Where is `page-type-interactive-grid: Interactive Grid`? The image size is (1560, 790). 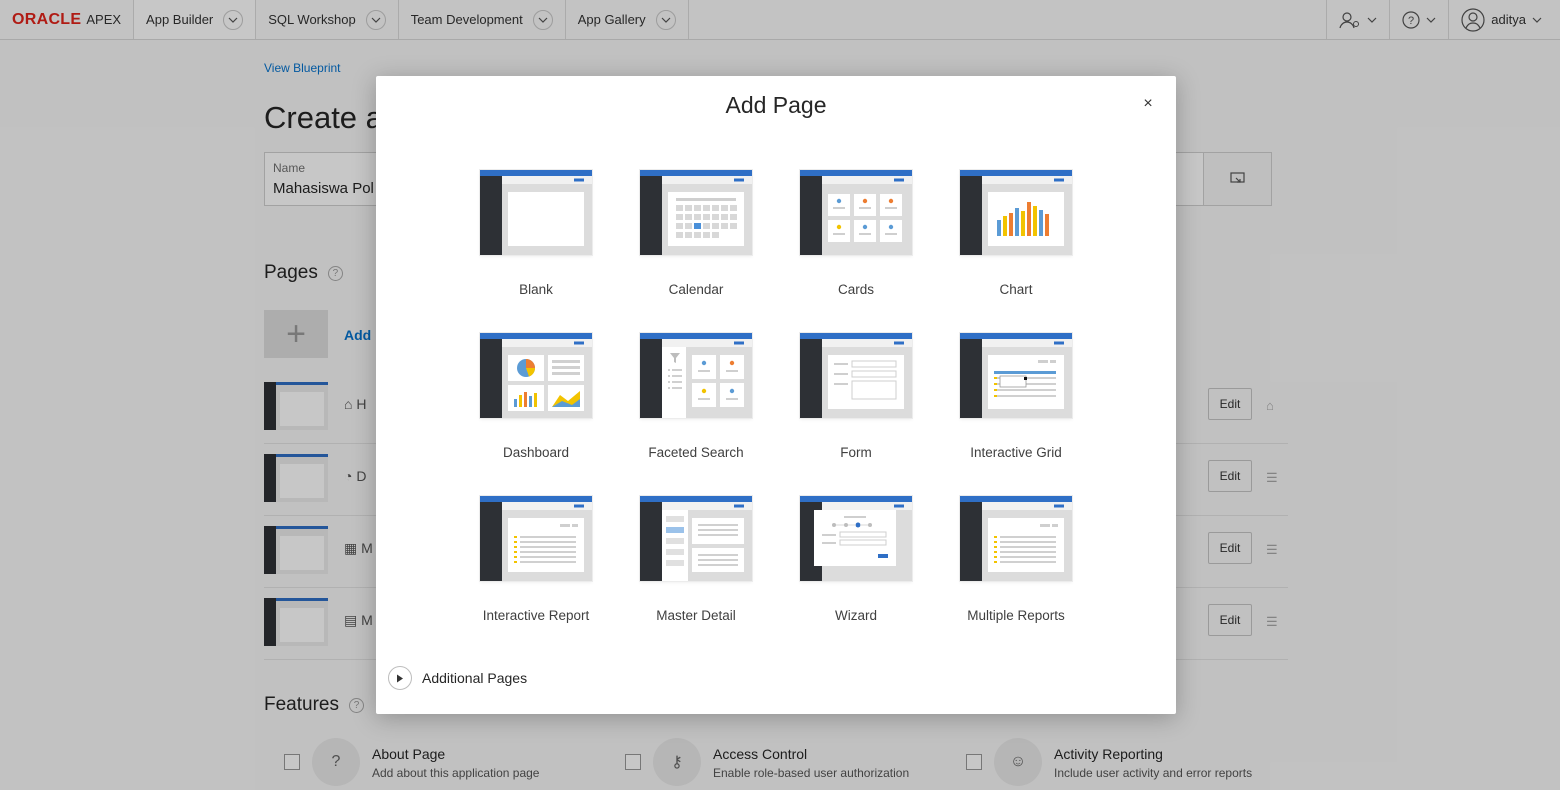 page-type-interactive-grid: Interactive Grid is located at coordinates (1016, 408).